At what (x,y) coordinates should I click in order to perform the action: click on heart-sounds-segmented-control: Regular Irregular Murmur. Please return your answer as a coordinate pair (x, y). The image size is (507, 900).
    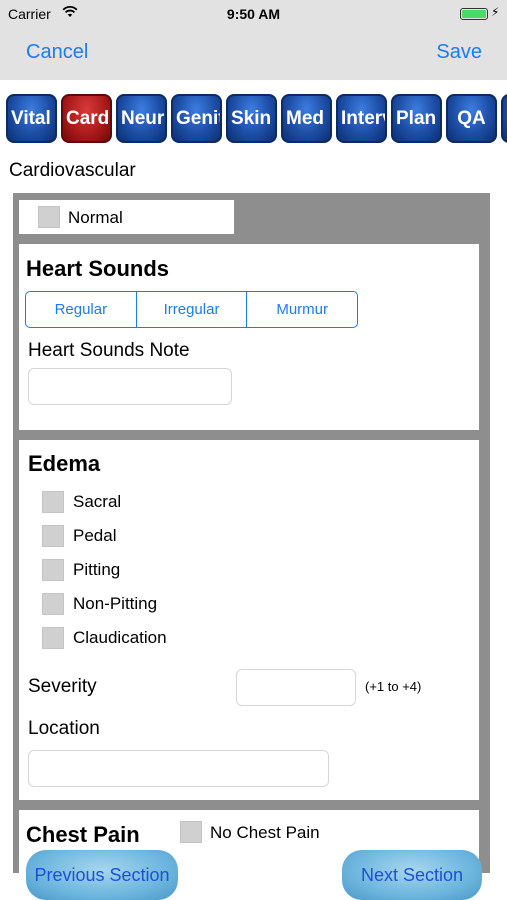
    Looking at the image, I should click on (191, 309).